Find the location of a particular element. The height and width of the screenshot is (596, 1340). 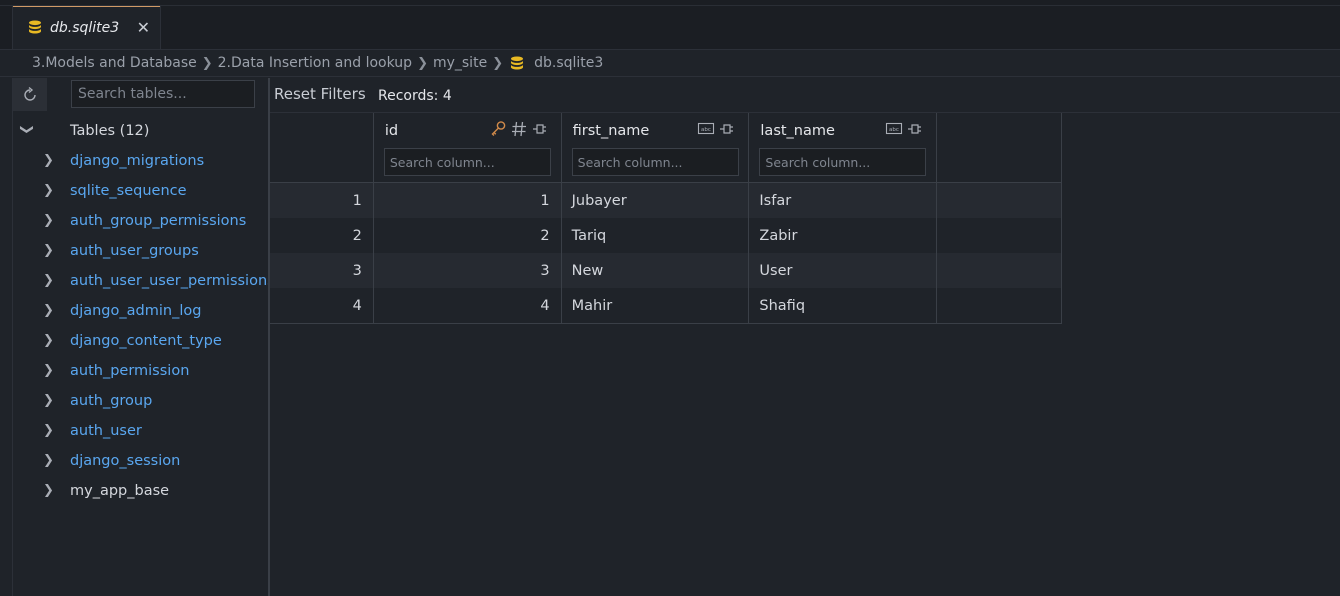

tree-item-django-session: ❯ django_session is located at coordinates (141, 461).